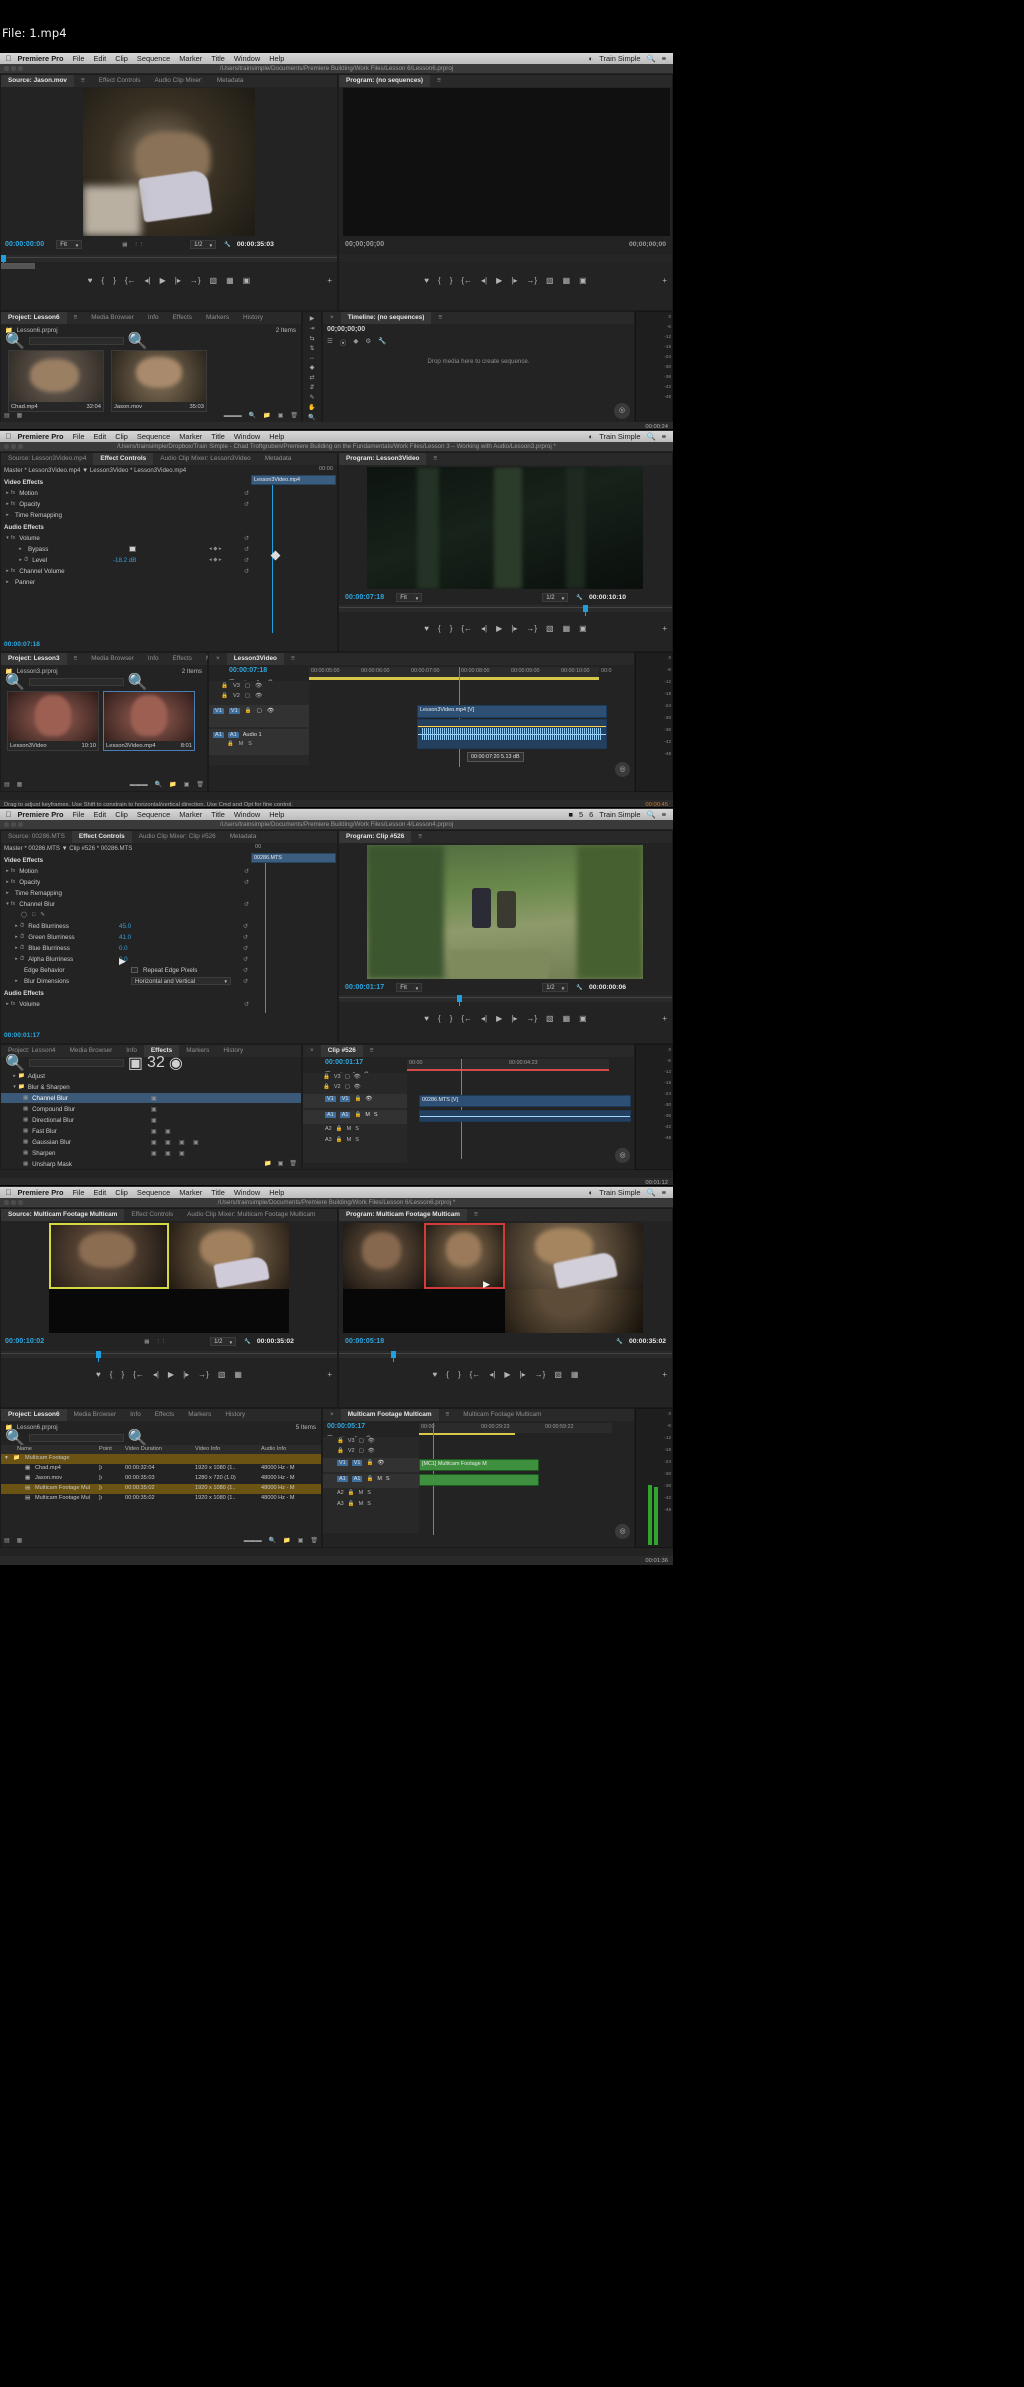 The image size is (1024, 2387). I want to click on menu-clip: Clip, so click(122, 814).